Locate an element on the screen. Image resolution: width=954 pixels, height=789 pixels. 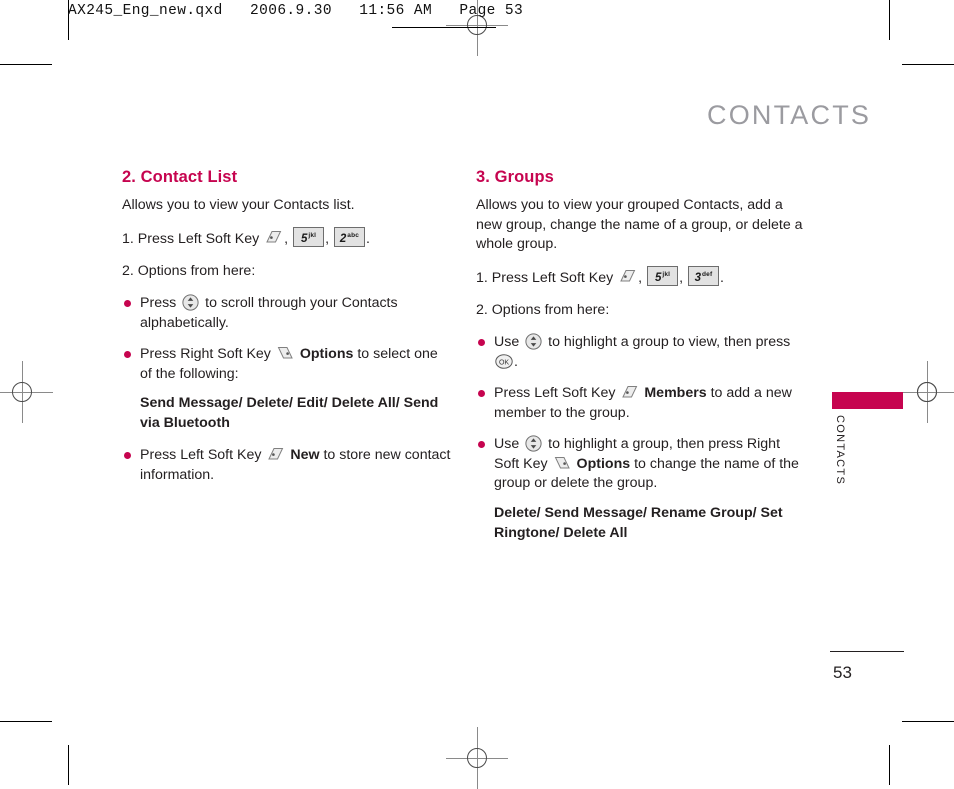
keypad-key-3: 3def is located at coordinates (703, 276).